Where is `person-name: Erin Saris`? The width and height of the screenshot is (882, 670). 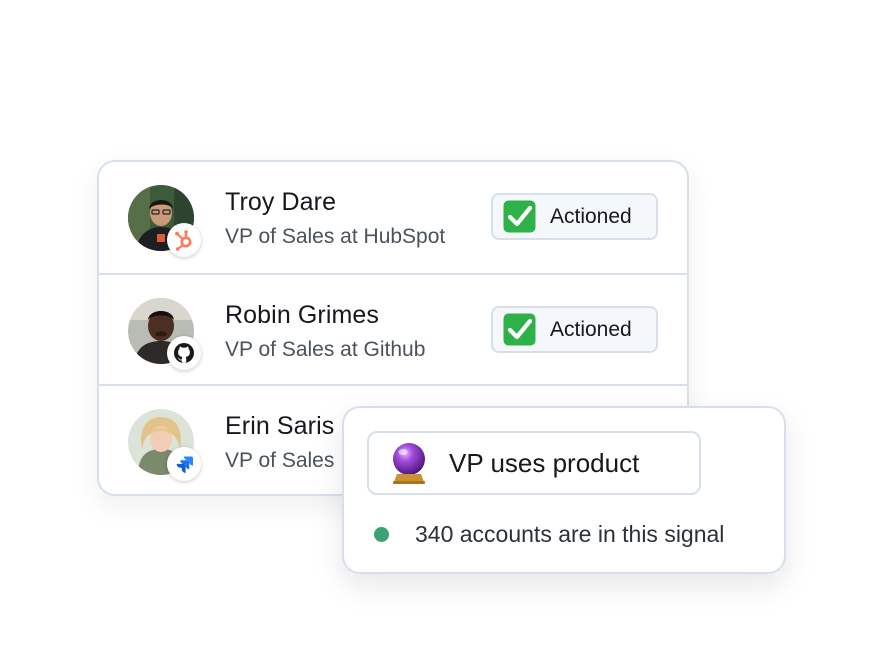 person-name: Erin Saris is located at coordinates (280, 426).